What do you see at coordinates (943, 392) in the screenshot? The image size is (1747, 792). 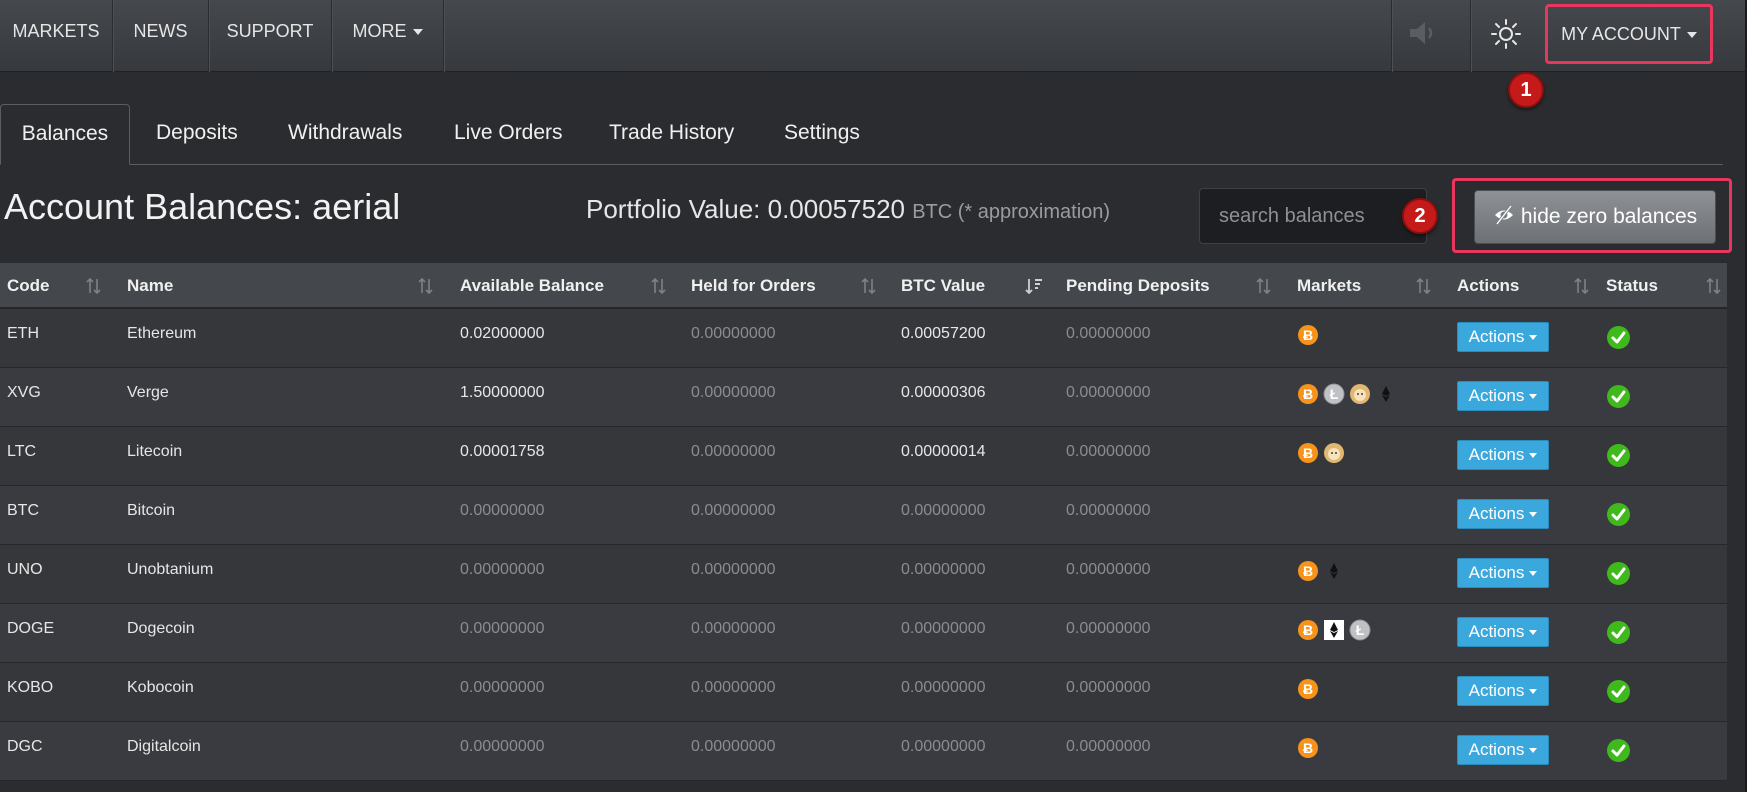 I see `btc-value-cell: 0.00000306` at bounding box center [943, 392].